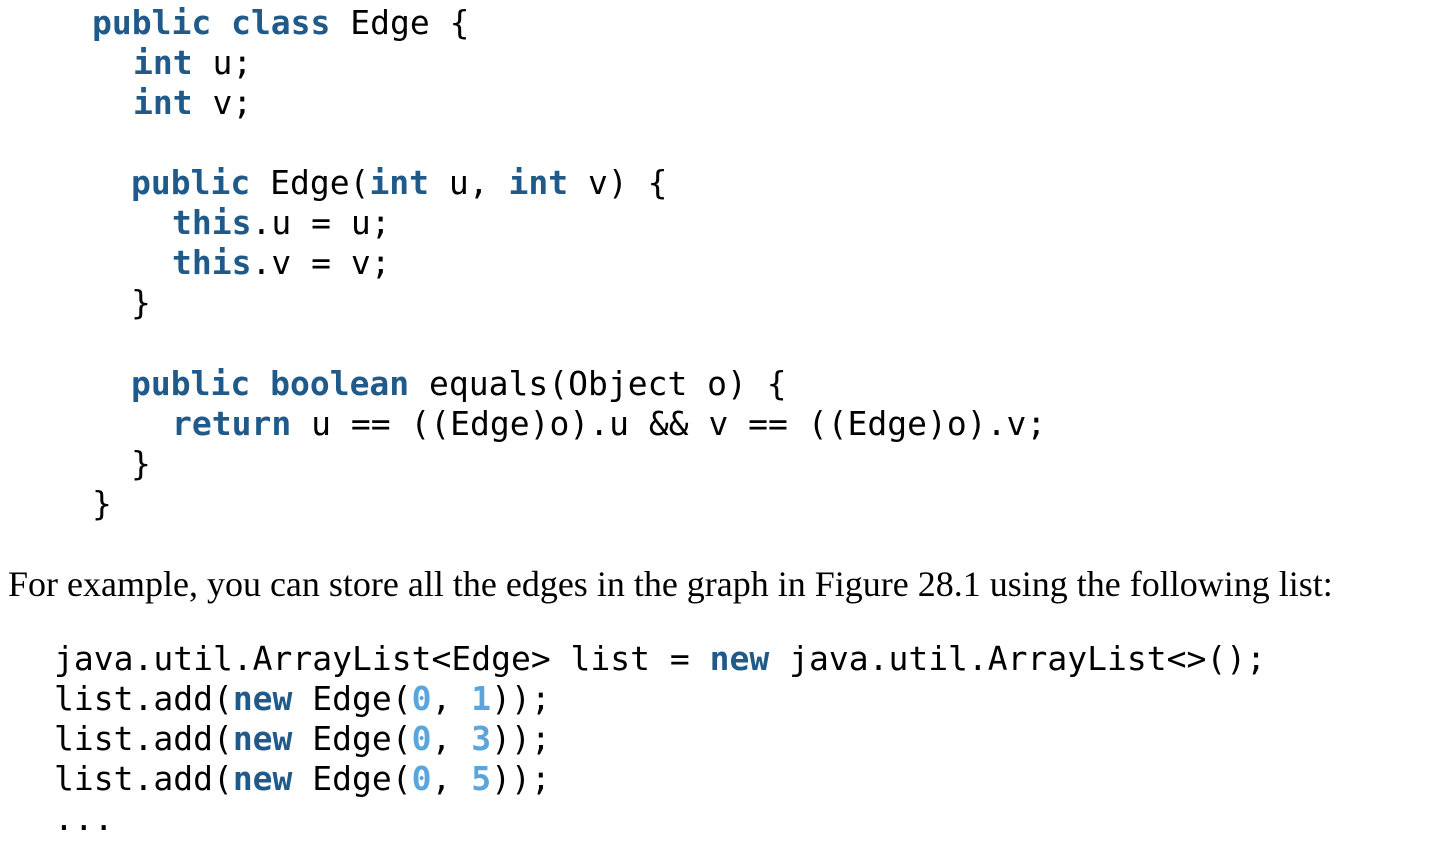 The height and width of the screenshot is (846, 1438). I want to click on code-line: list.add(new Edge(0, 3));, so click(302, 739).